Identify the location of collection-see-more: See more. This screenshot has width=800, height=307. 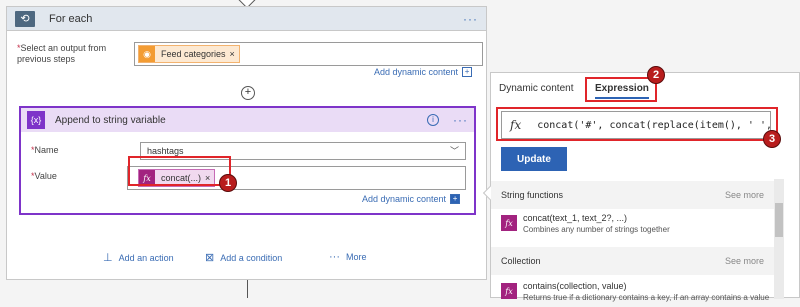
(744, 261).